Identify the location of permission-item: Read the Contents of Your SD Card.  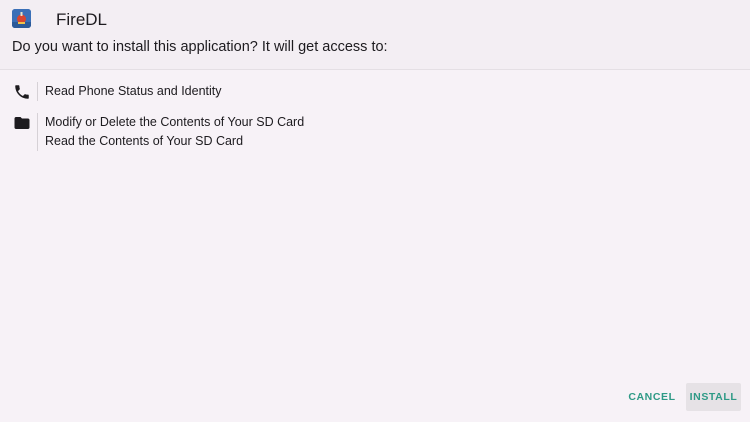
(144, 141).